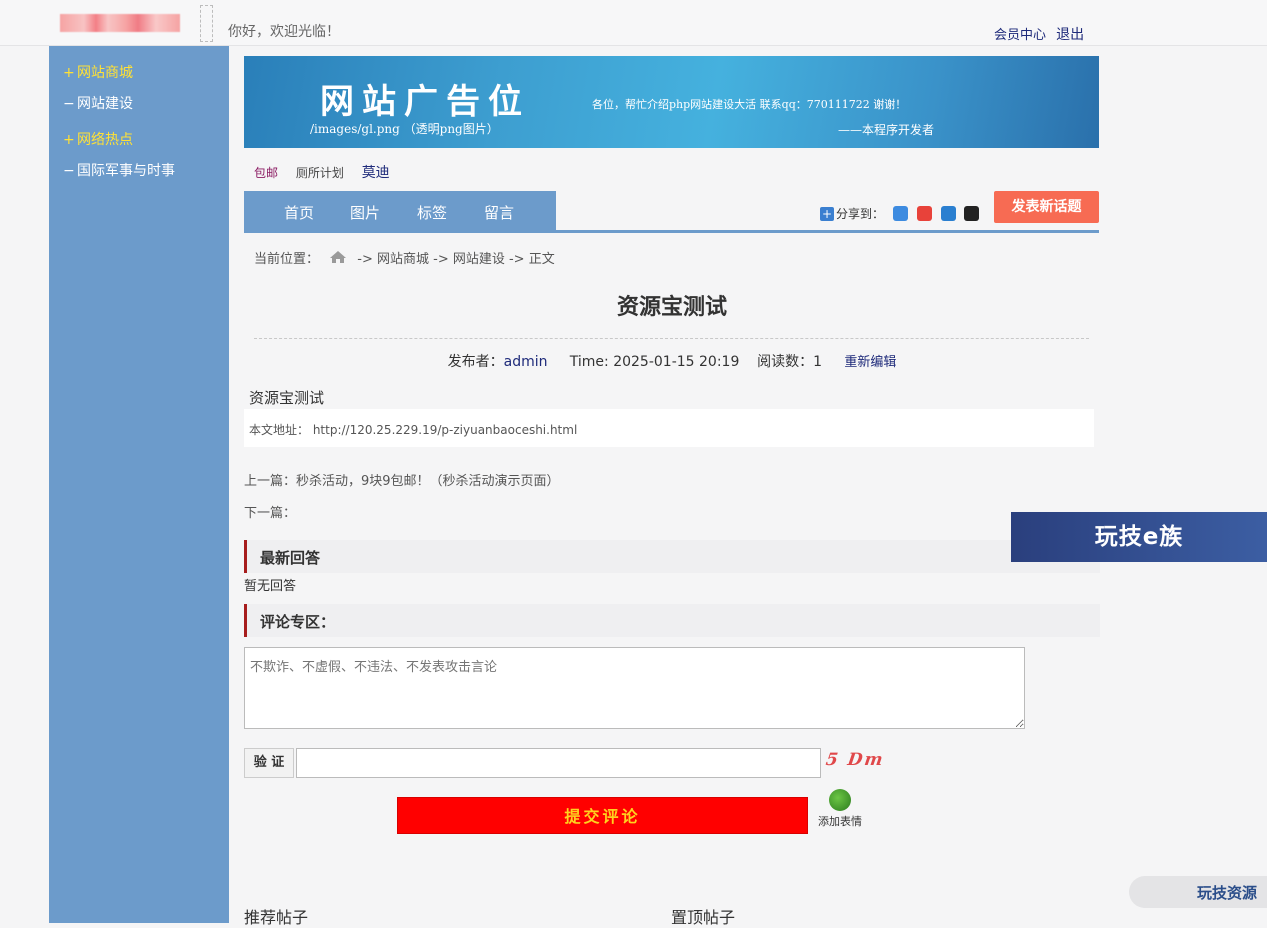  I want to click on tag-links: 包邮 厕所计划 莫迪, so click(329, 172).